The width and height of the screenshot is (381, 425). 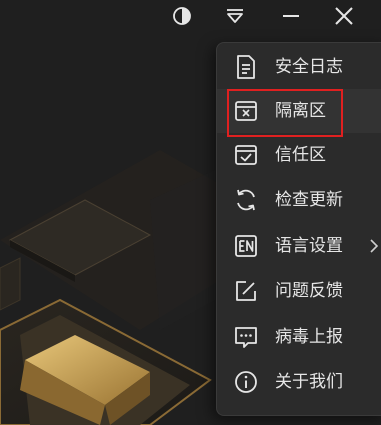 I want to click on theme-toggle-button, so click(x=182, y=16).